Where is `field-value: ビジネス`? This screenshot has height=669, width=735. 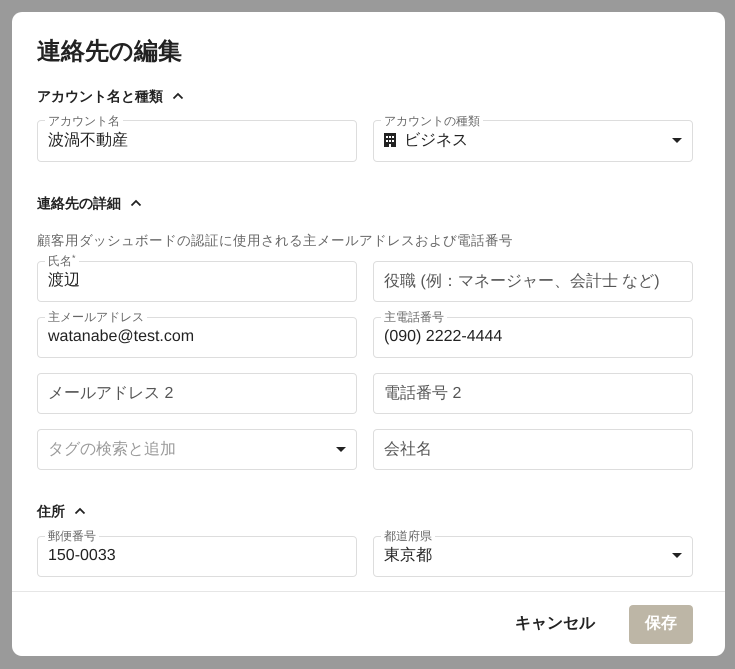 field-value: ビジネス is located at coordinates (436, 140).